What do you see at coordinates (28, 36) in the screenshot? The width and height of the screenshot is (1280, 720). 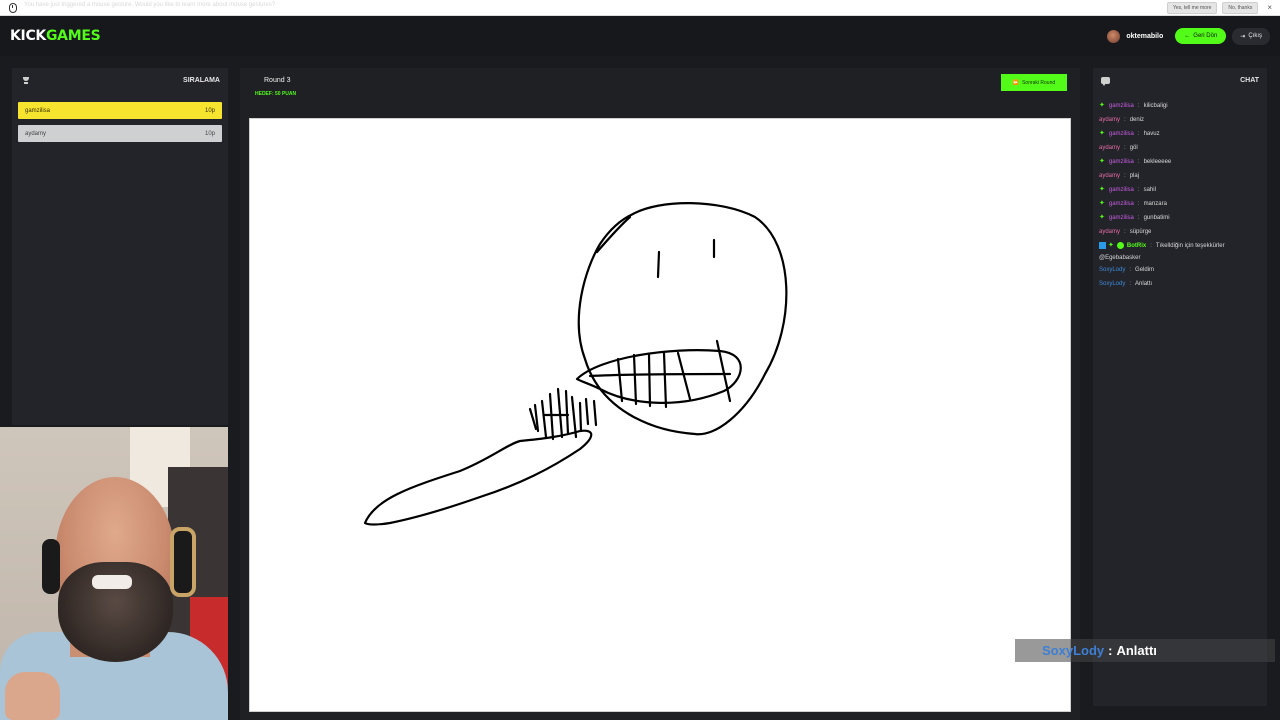 I see `logo-kick: KICK` at bounding box center [28, 36].